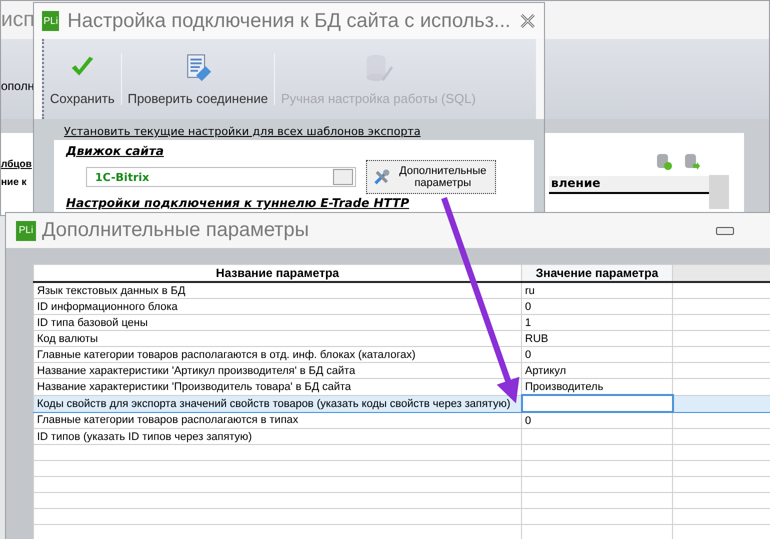  Describe the element at coordinates (629, 185) in the screenshot. I see `column-header: вление` at that location.